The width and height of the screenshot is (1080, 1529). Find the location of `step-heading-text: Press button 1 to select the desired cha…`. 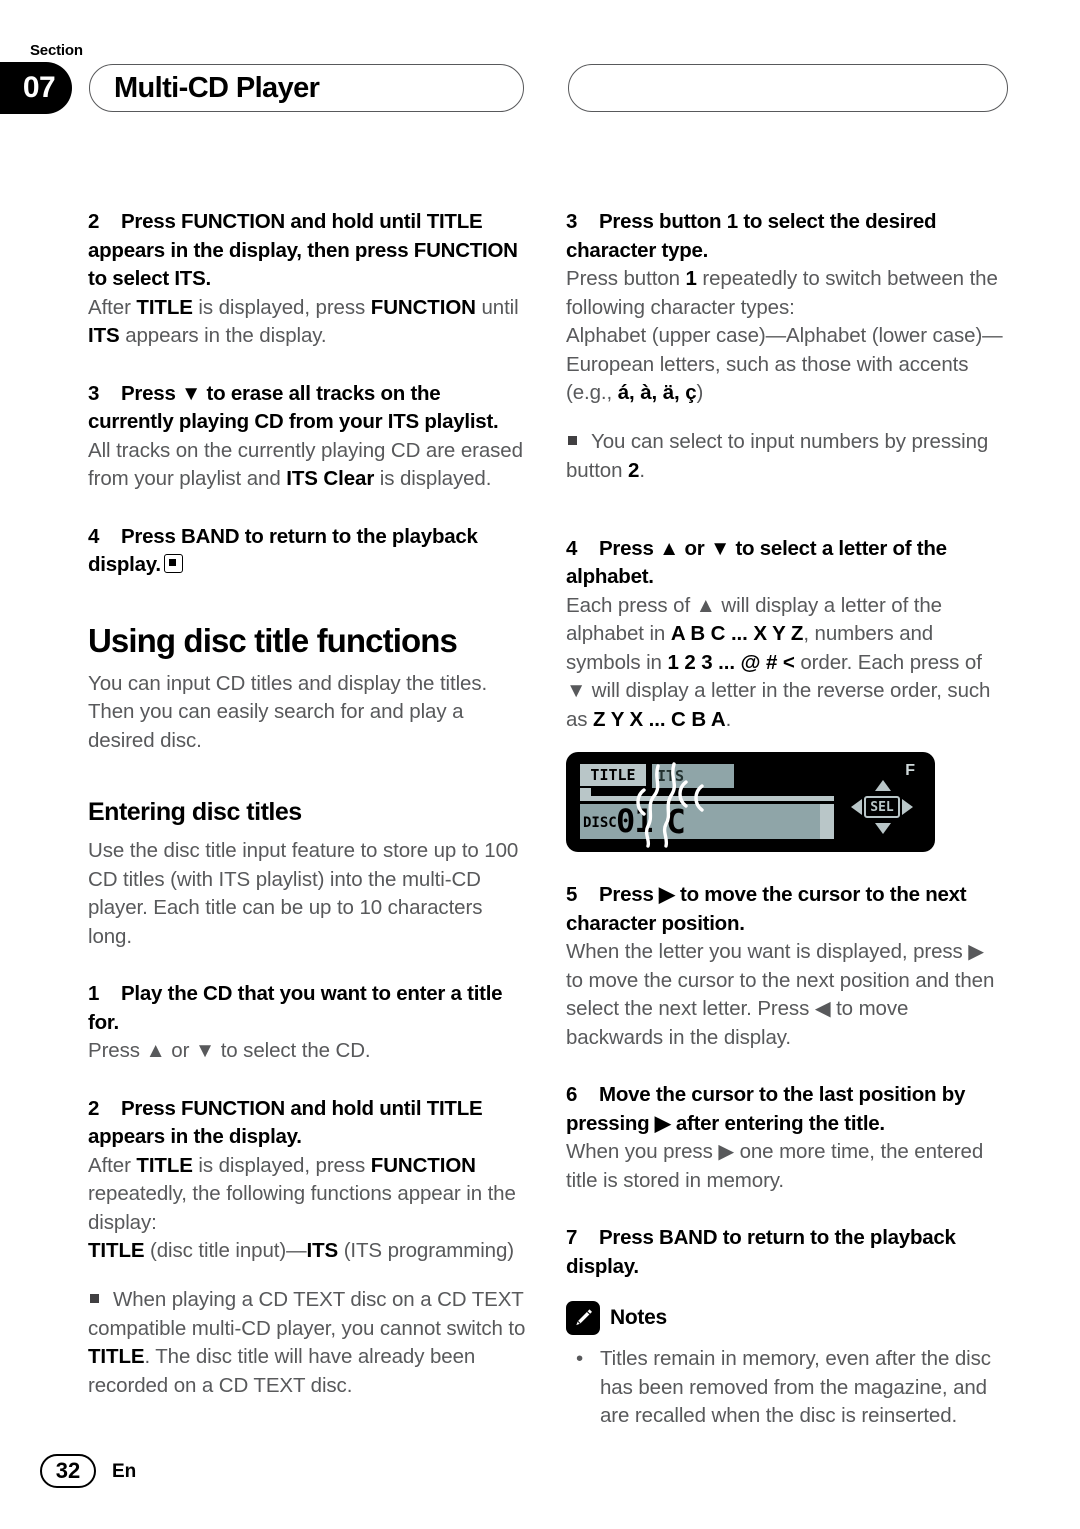

step-heading-text: Press button 1 to select the desired cha… is located at coordinates (751, 236).